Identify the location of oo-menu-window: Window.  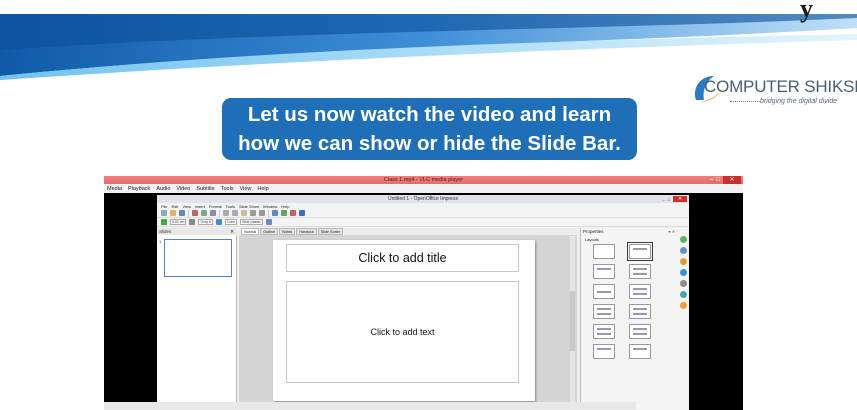
(270, 206).